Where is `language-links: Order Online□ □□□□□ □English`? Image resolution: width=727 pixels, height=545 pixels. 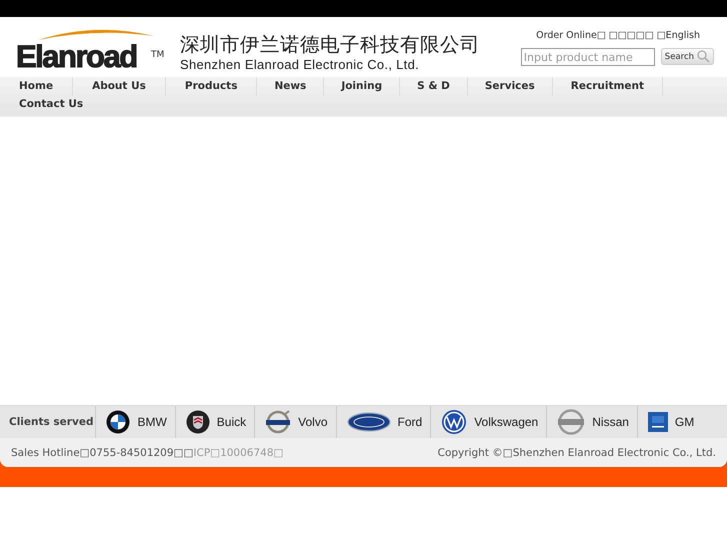 language-links: Order Online□ □□□□□ □English is located at coordinates (618, 35).